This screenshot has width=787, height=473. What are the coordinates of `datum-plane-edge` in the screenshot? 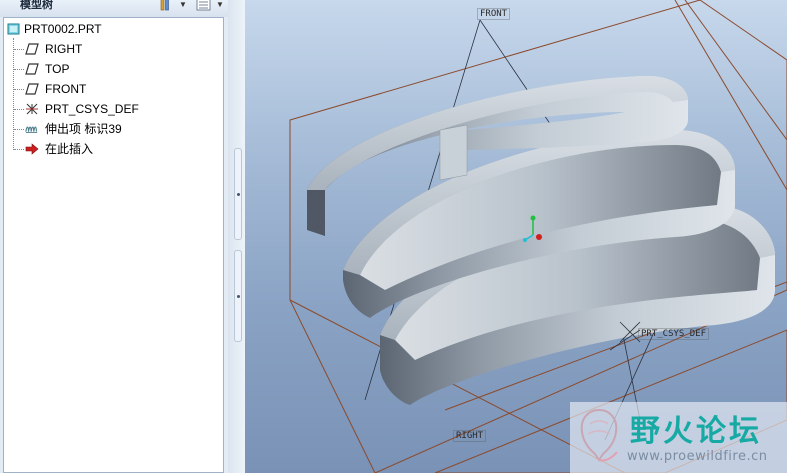 It's located at (735, 70).